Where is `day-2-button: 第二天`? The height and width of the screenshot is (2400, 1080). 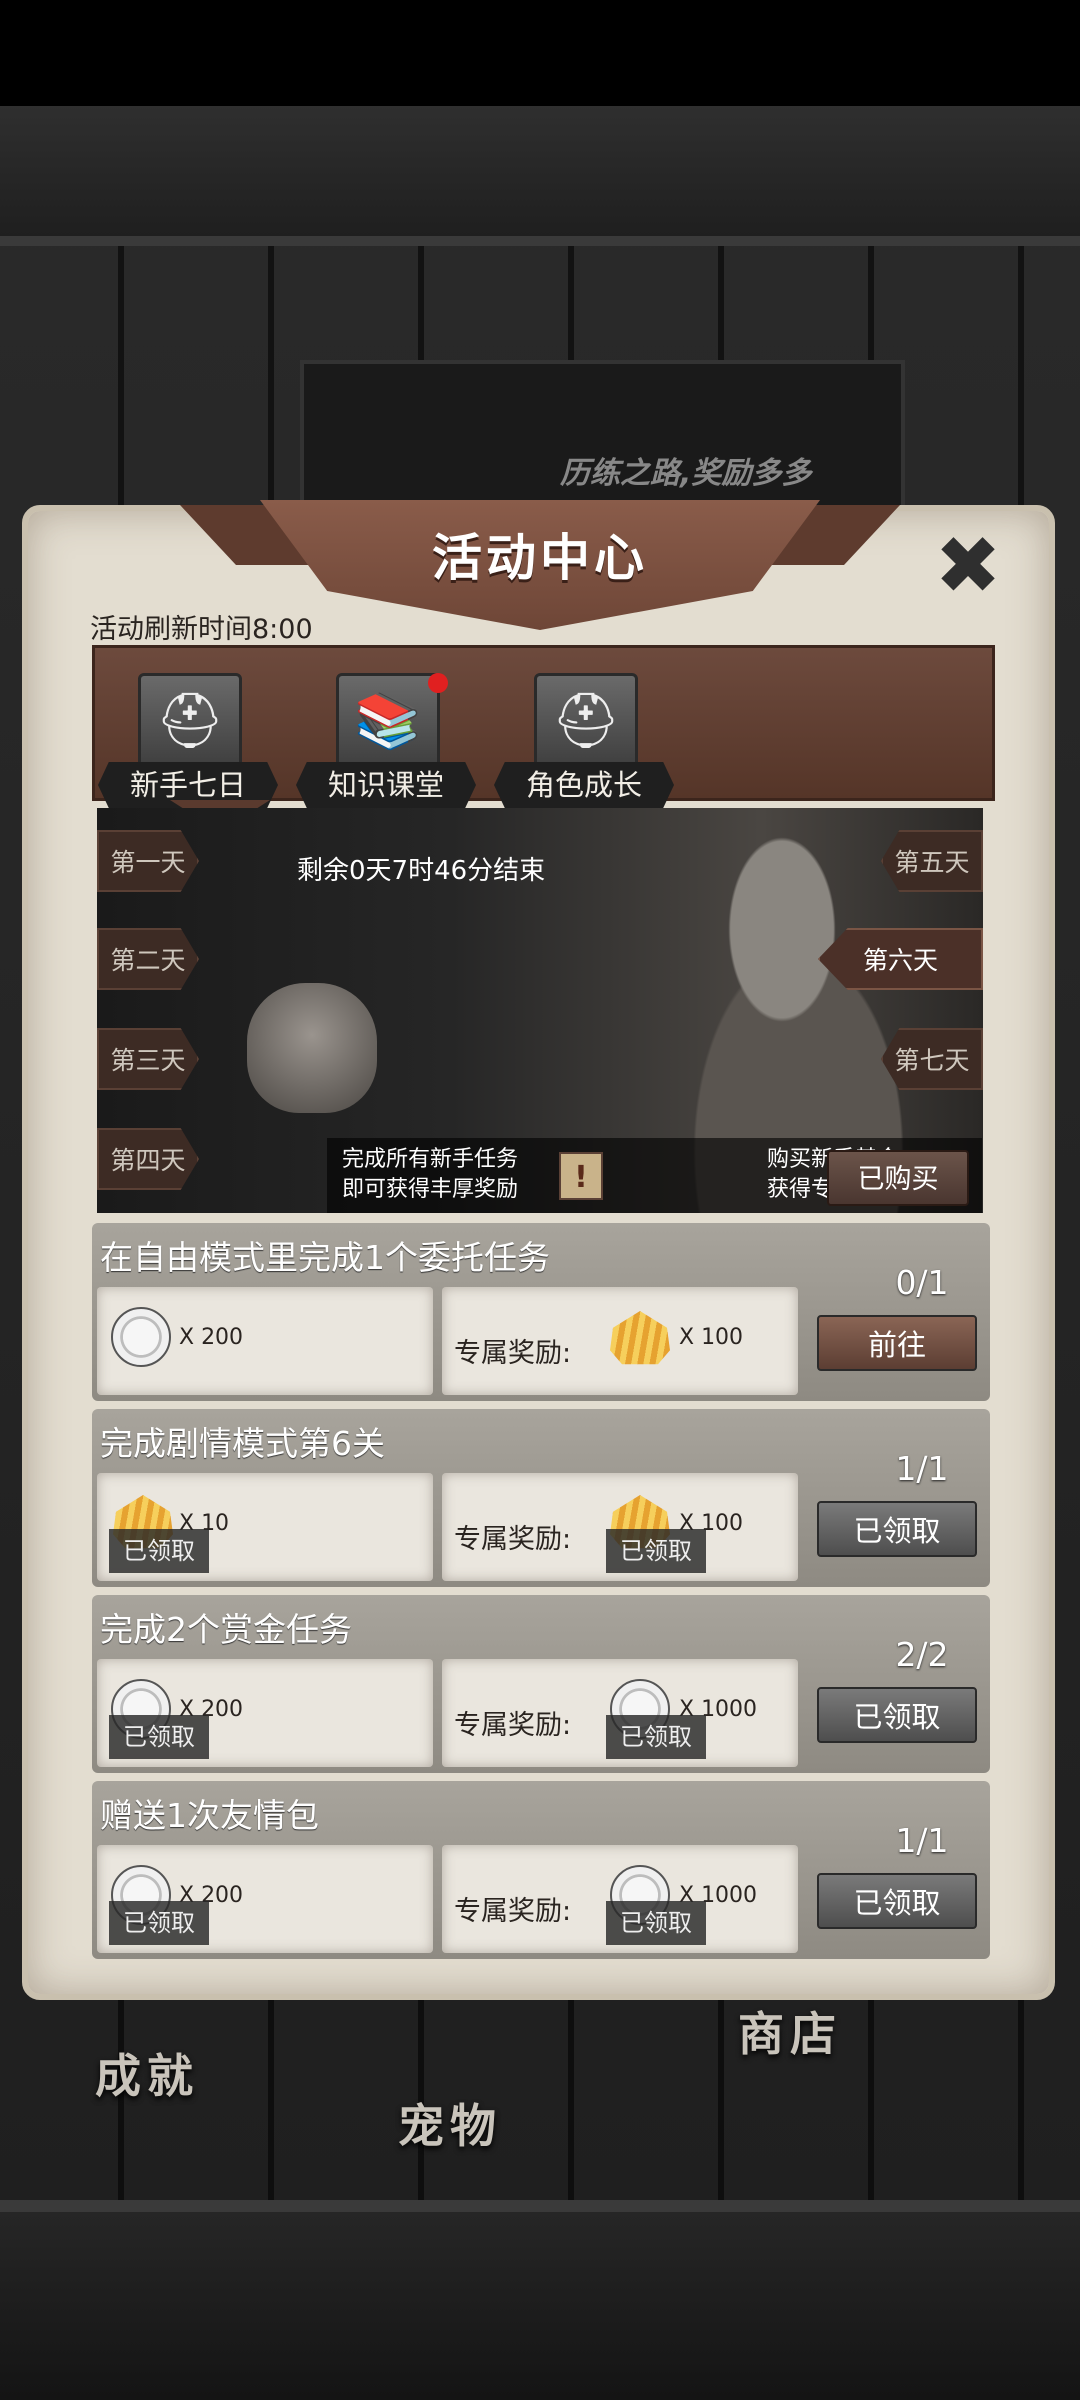 day-2-button: 第二天 is located at coordinates (148, 959).